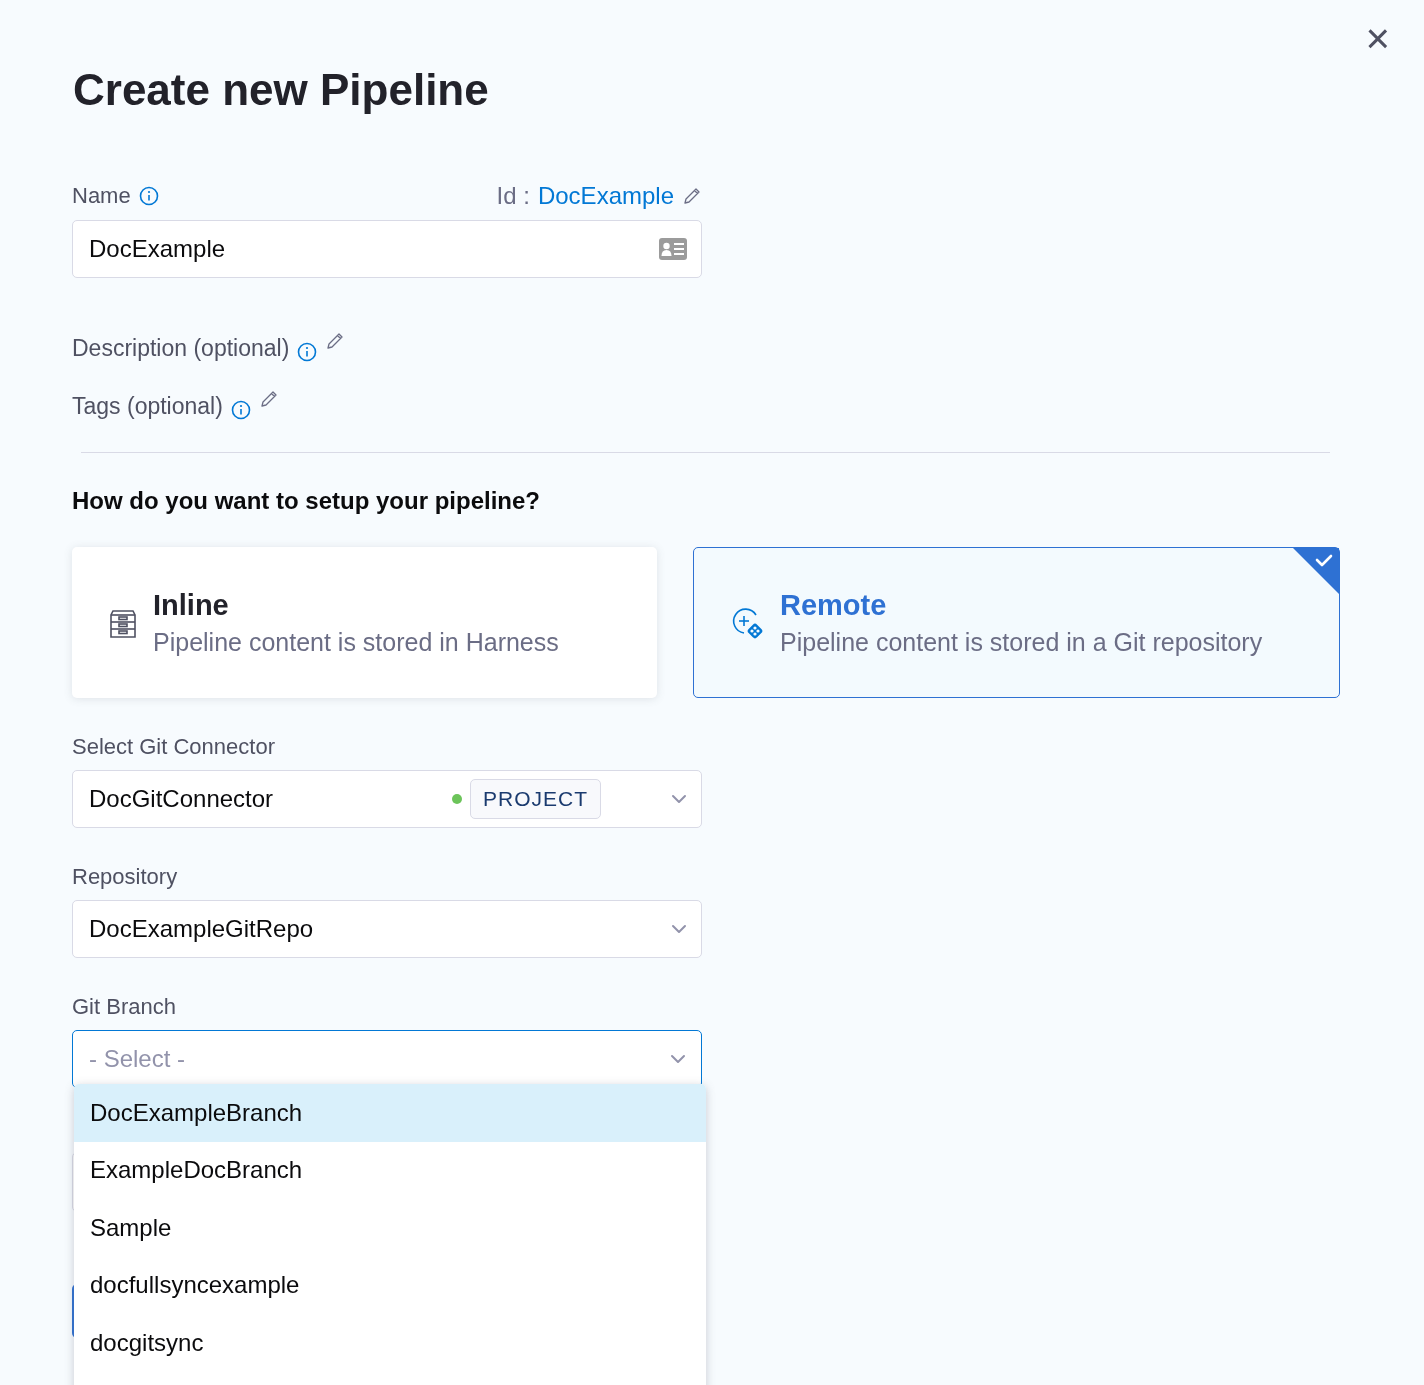  Describe the element at coordinates (1016, 622) in the screenshot. I see `option-card: Remote Pipeline content is stored in a Git repository` at that location.